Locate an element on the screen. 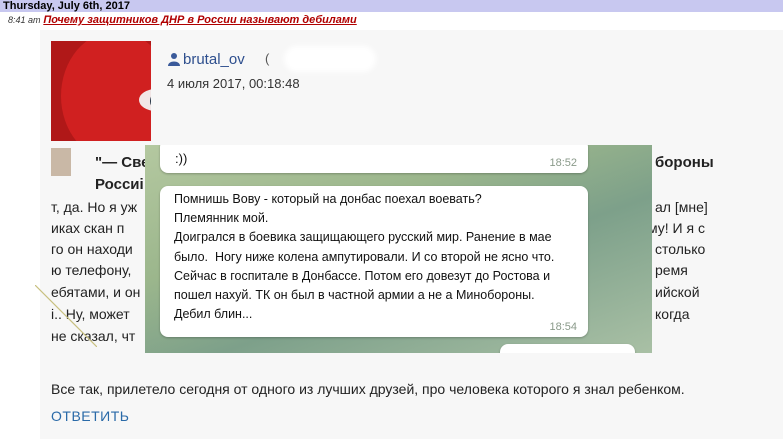 The width and height of the screenshot is (783, 439). chat-message: :)) 18:52 is located at coordinates (374, 159).